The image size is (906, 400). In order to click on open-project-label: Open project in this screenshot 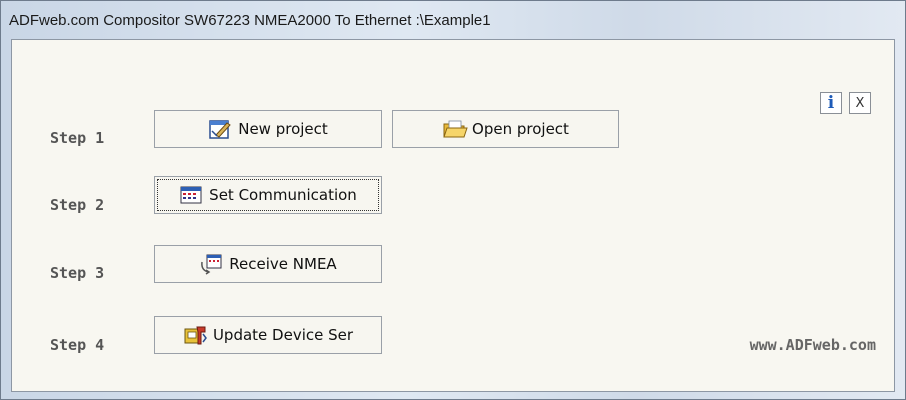, I will do `click(520, 129)`.